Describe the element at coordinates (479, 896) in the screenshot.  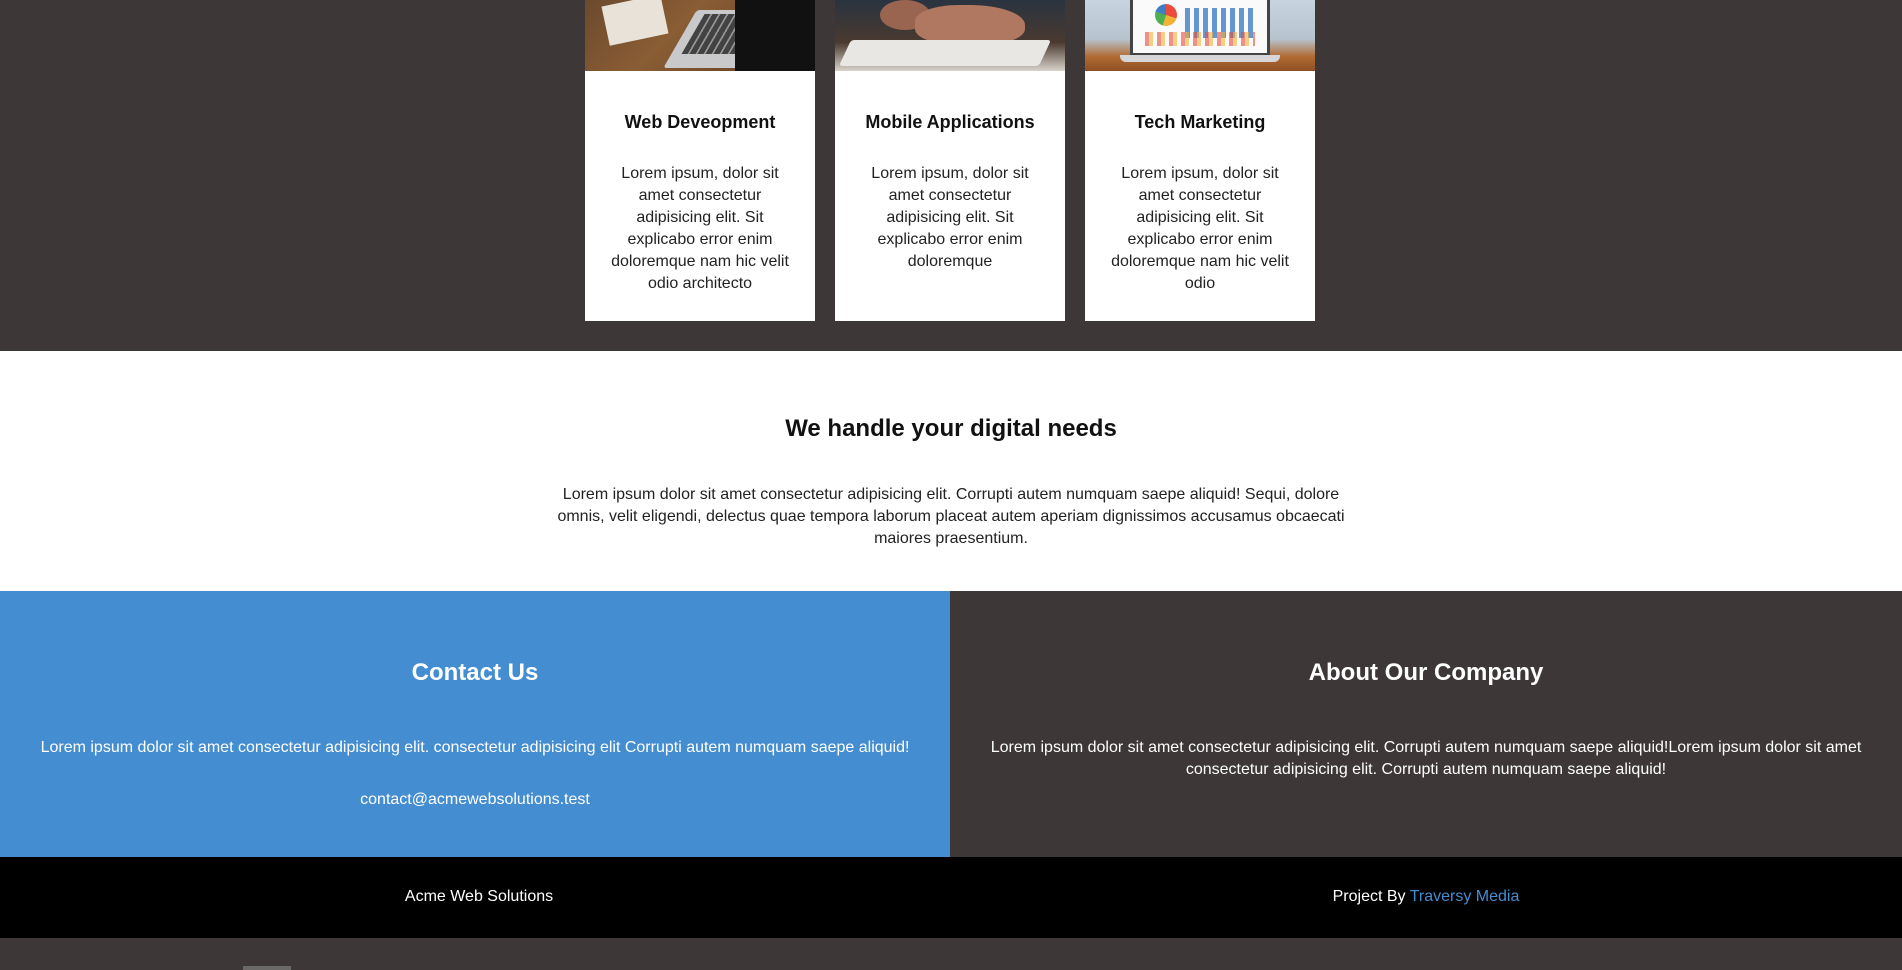
I see `footer-brand: Acme Web Solutions` at that location.